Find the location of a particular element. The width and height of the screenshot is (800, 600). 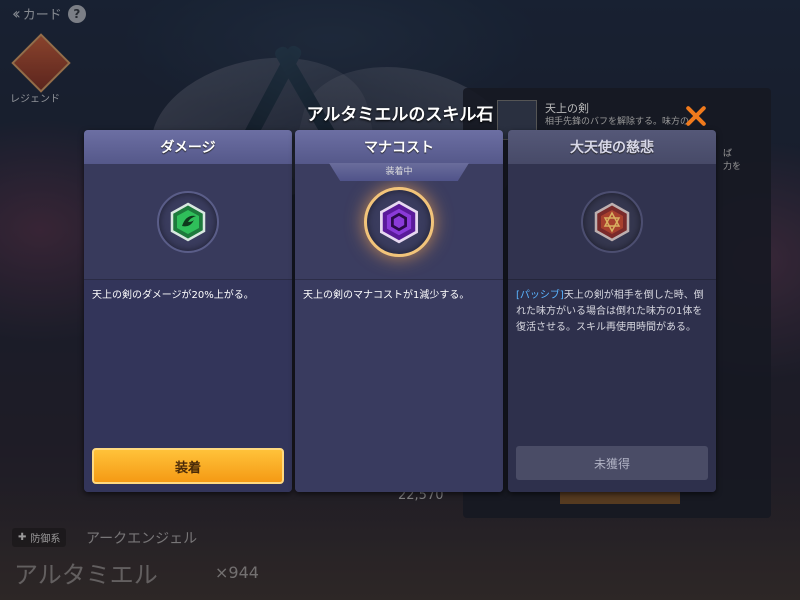

card-description: 天上の剣のマナコストが1減少する。 is located at coordinates (399, 386).